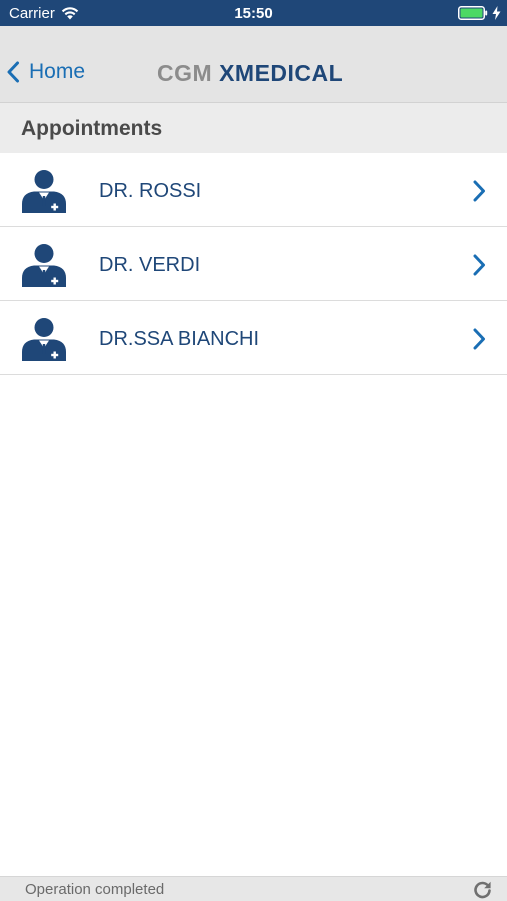 Image resolution: width=507 pixels, height=901 pixels. What do you see at coordinates (188, 73) in the screenshot?
I see `brand-logo-cgm: CGM` at bounding box center [188, 73].